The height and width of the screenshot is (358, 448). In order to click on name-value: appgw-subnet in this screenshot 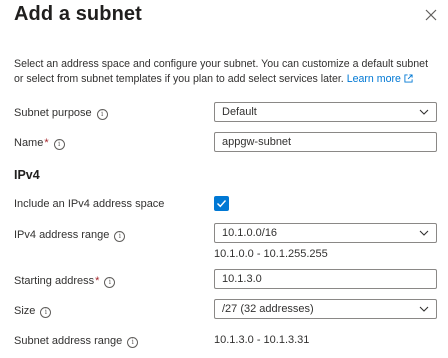, I will do `click(257, 142)`.